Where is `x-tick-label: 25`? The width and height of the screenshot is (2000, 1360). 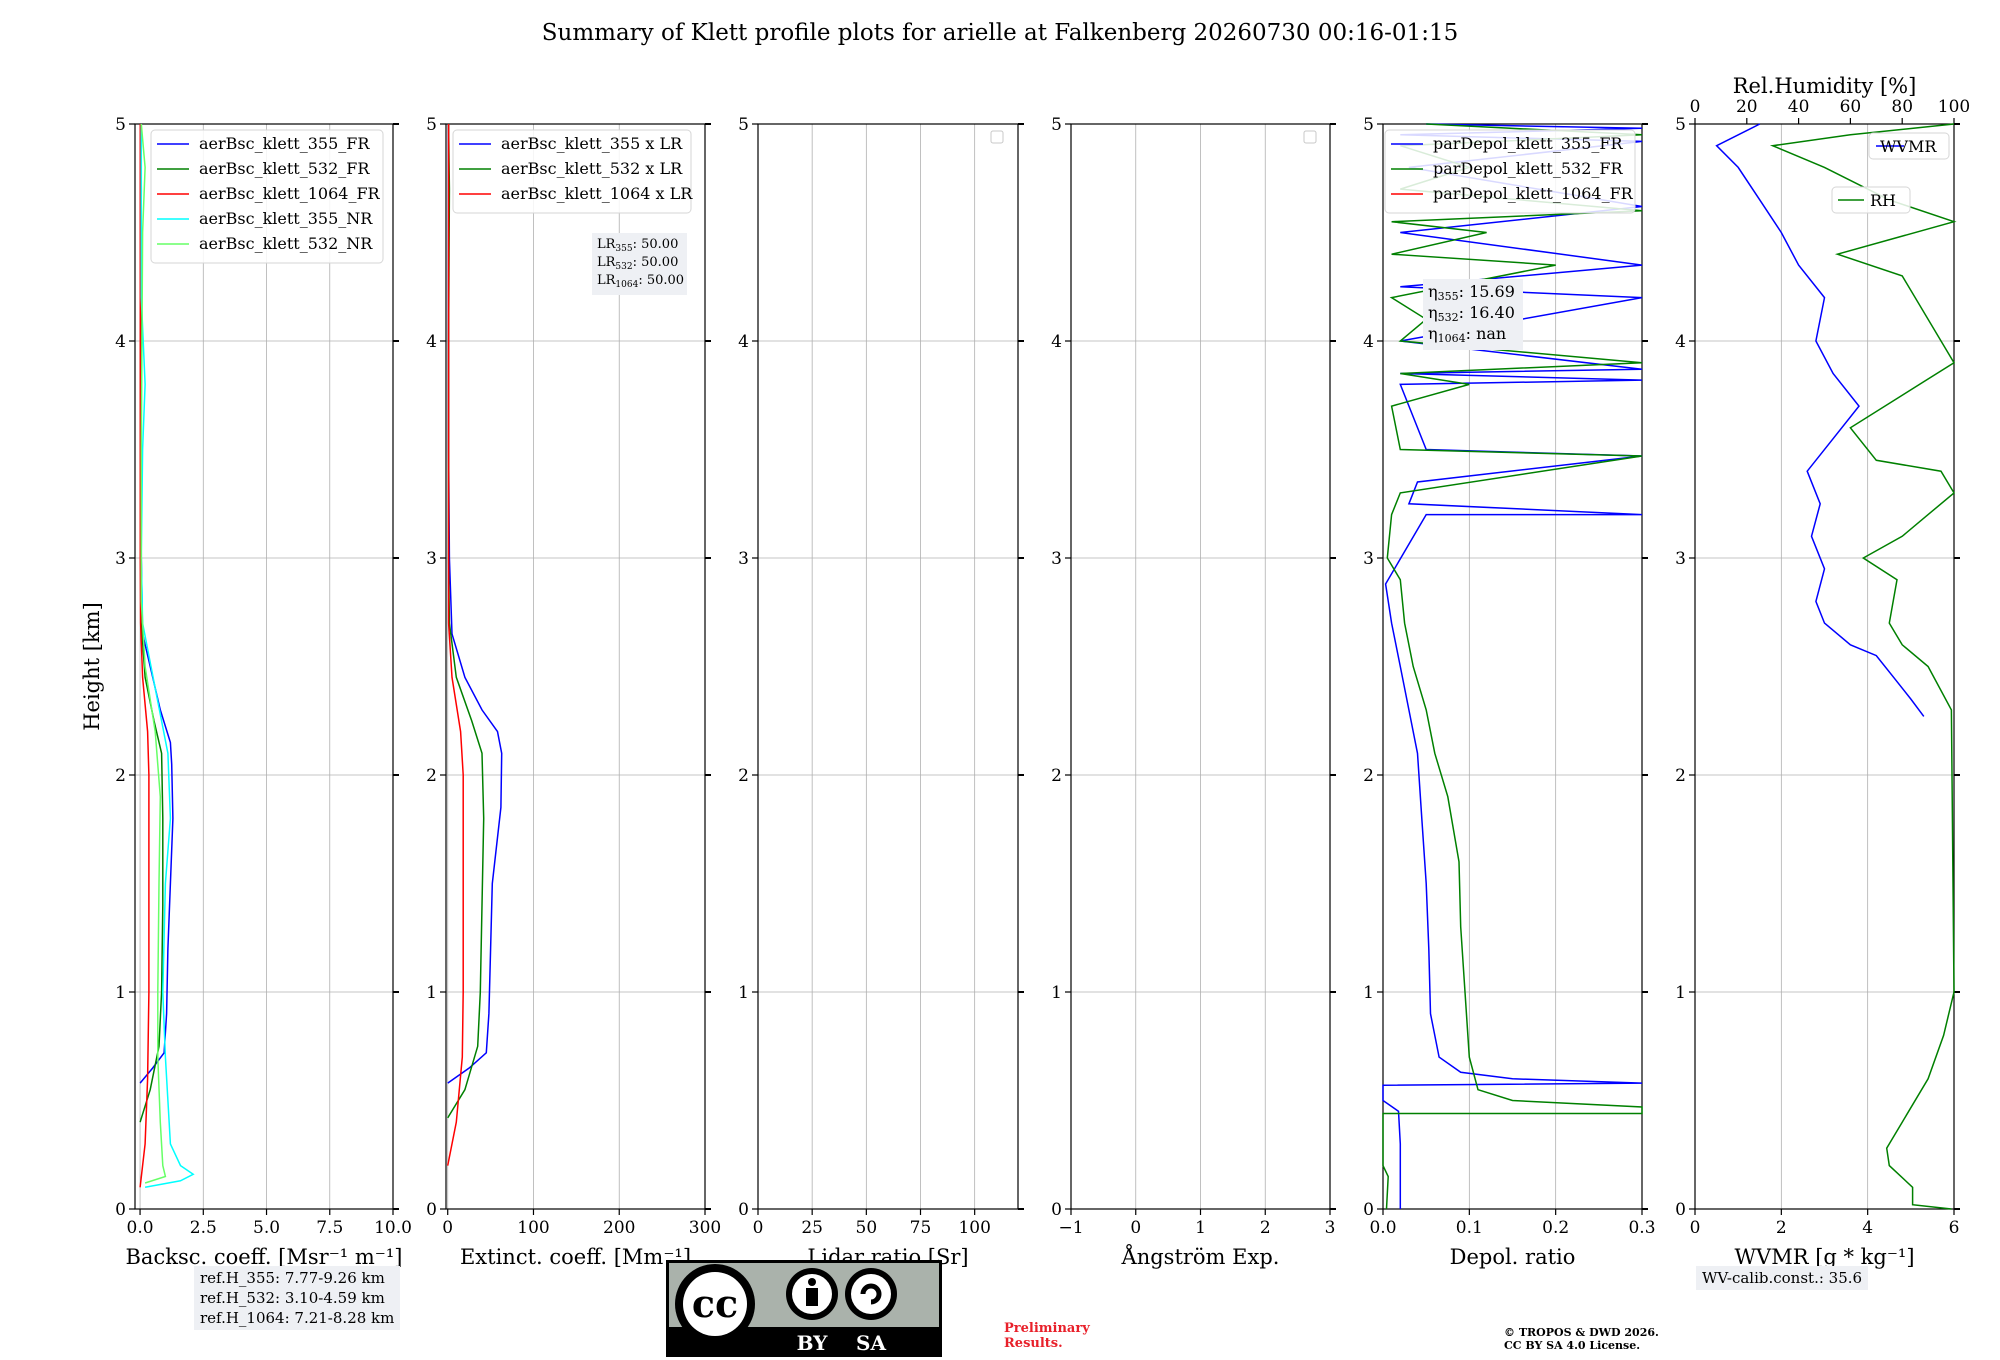 x-tick-label: 25 is located at coordinates (812, 1228).